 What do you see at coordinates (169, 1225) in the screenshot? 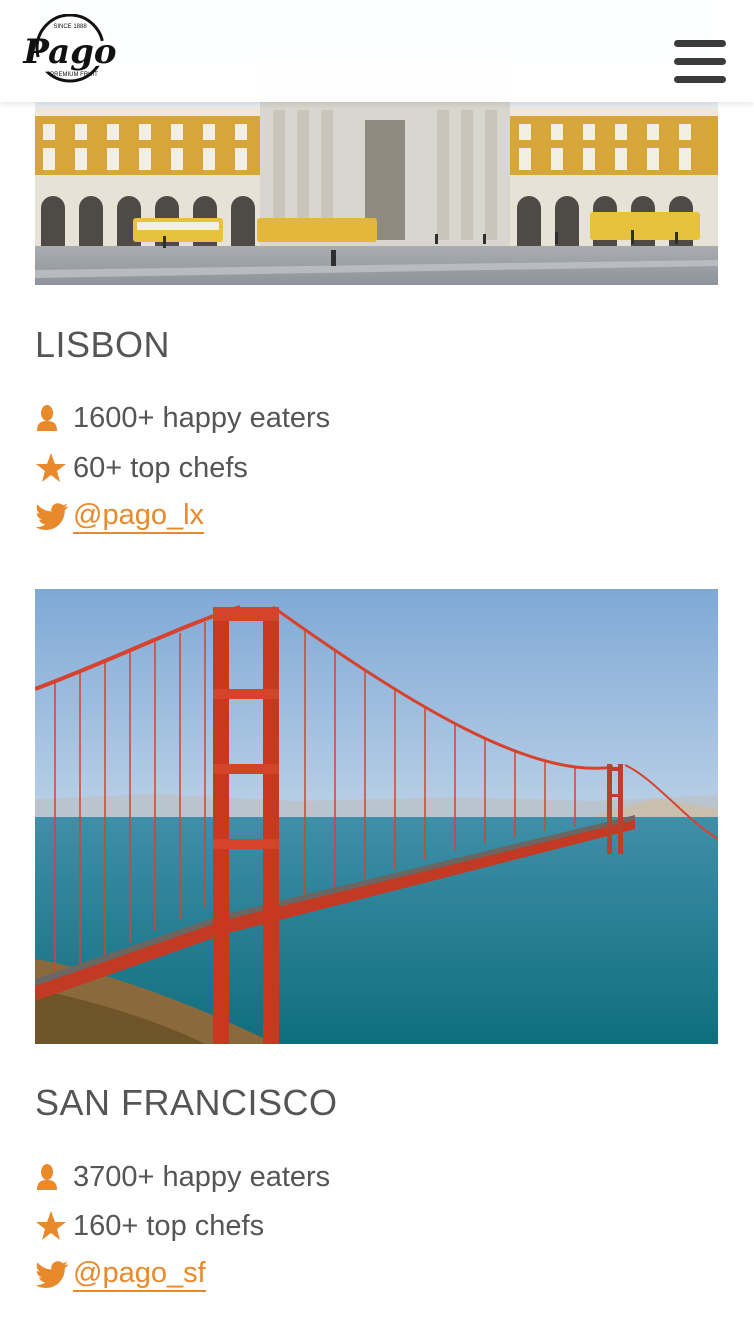
I see `sf-chefs-text: 160+ top chefs` at bounding box center [169, 1225].